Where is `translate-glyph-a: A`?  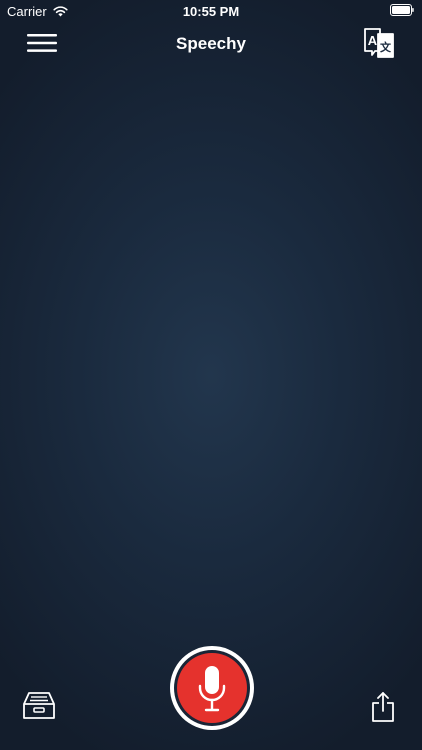 translate-glyph-a: A is located at coordinates (373, 40).